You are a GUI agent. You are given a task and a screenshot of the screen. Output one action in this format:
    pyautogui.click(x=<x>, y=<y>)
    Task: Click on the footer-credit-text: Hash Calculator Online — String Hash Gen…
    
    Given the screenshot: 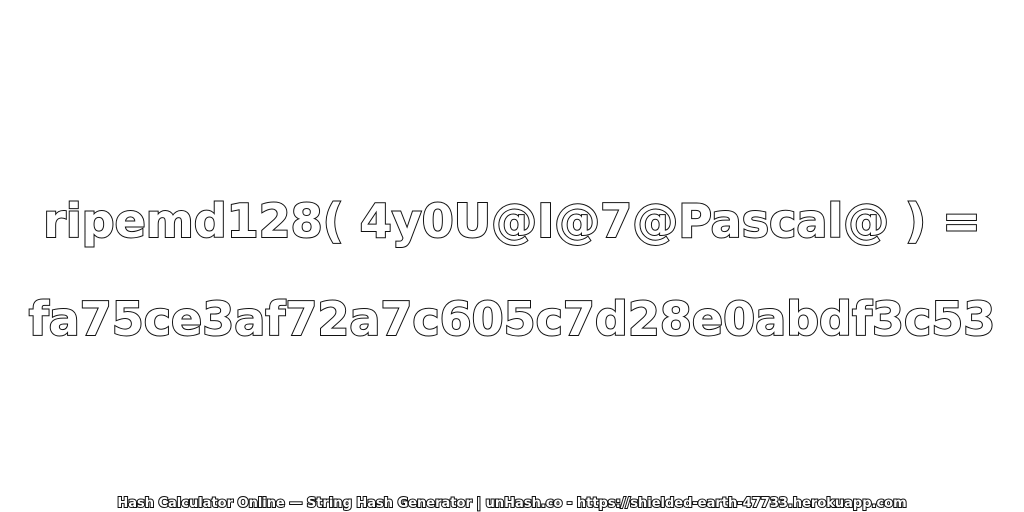 What is the action you would take?
    pyautogui.click(x=511, y=503)
    